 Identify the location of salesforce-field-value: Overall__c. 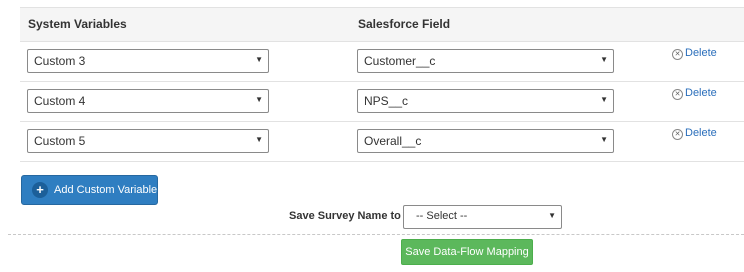
(393, 141).